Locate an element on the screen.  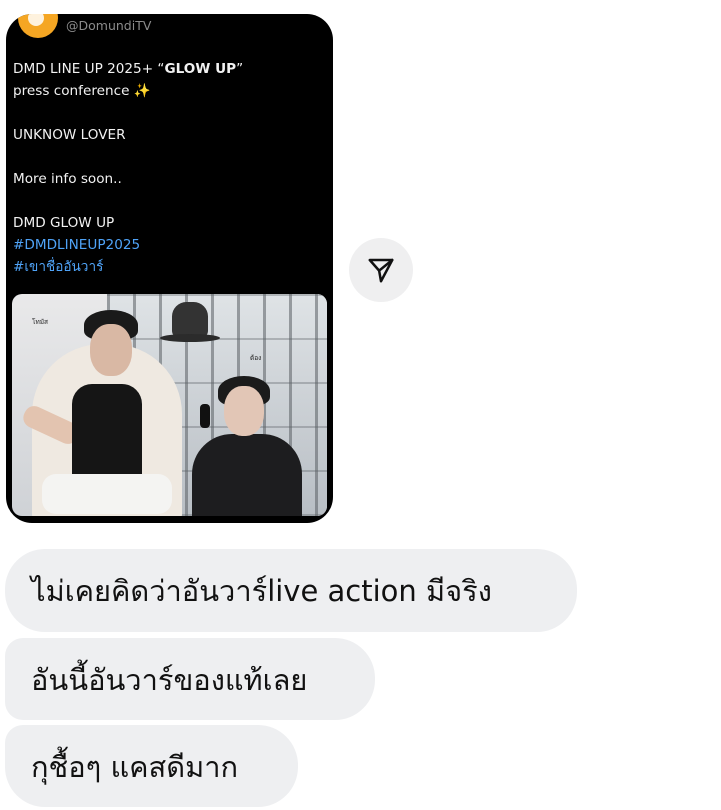
message-bubble: ไม่เคยคิดว่าอันวาร์live action มีจริง is located at coordinates (291, 590).